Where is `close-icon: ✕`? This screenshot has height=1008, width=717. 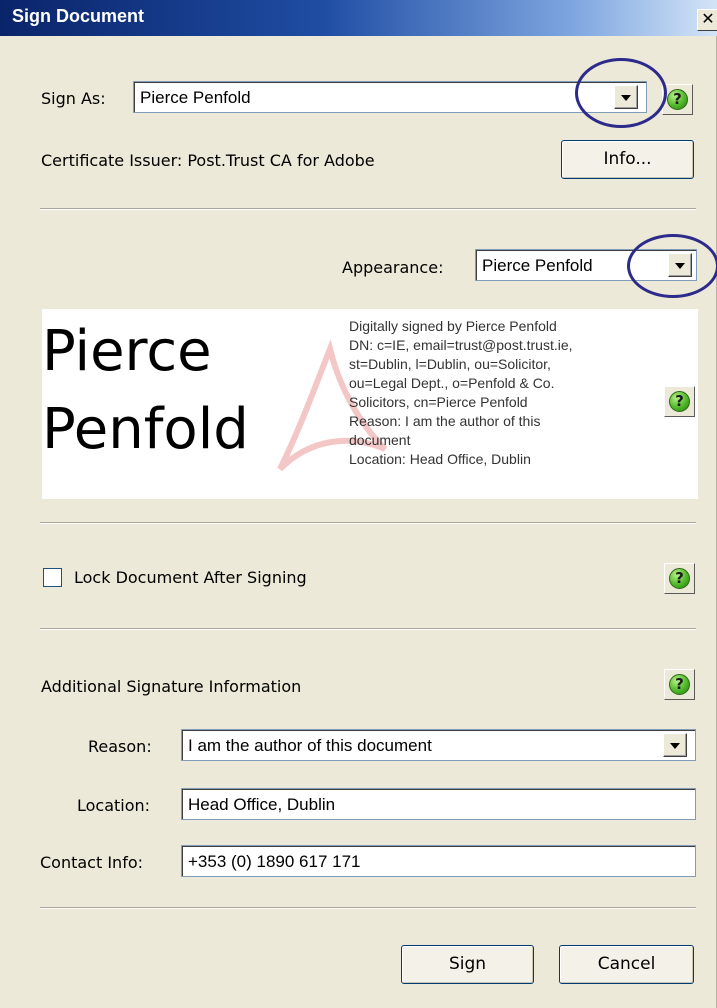 close-icon: ✕ is located at coordinates (708, 18).